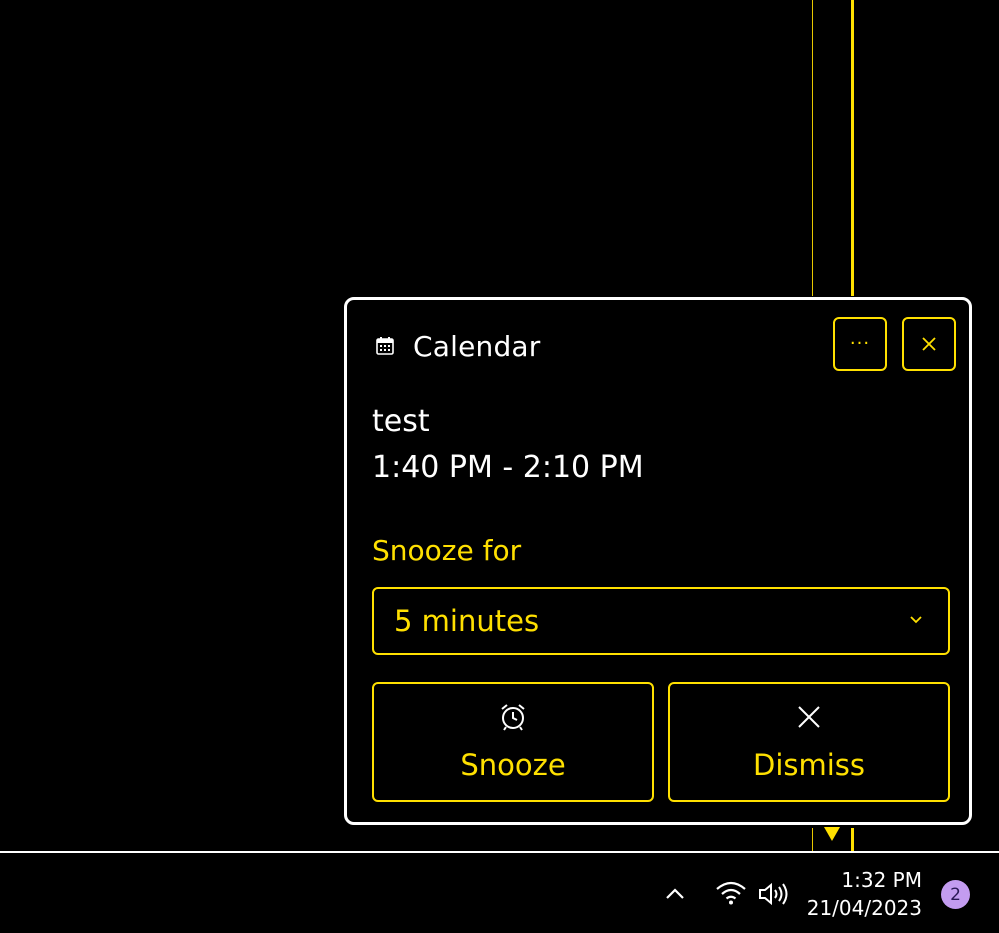 This screenshot has width=999, height=933. Describe the element at coordinates (864, 908) in the screenshot. I see `clock-date: 21/04/2023` at that location.